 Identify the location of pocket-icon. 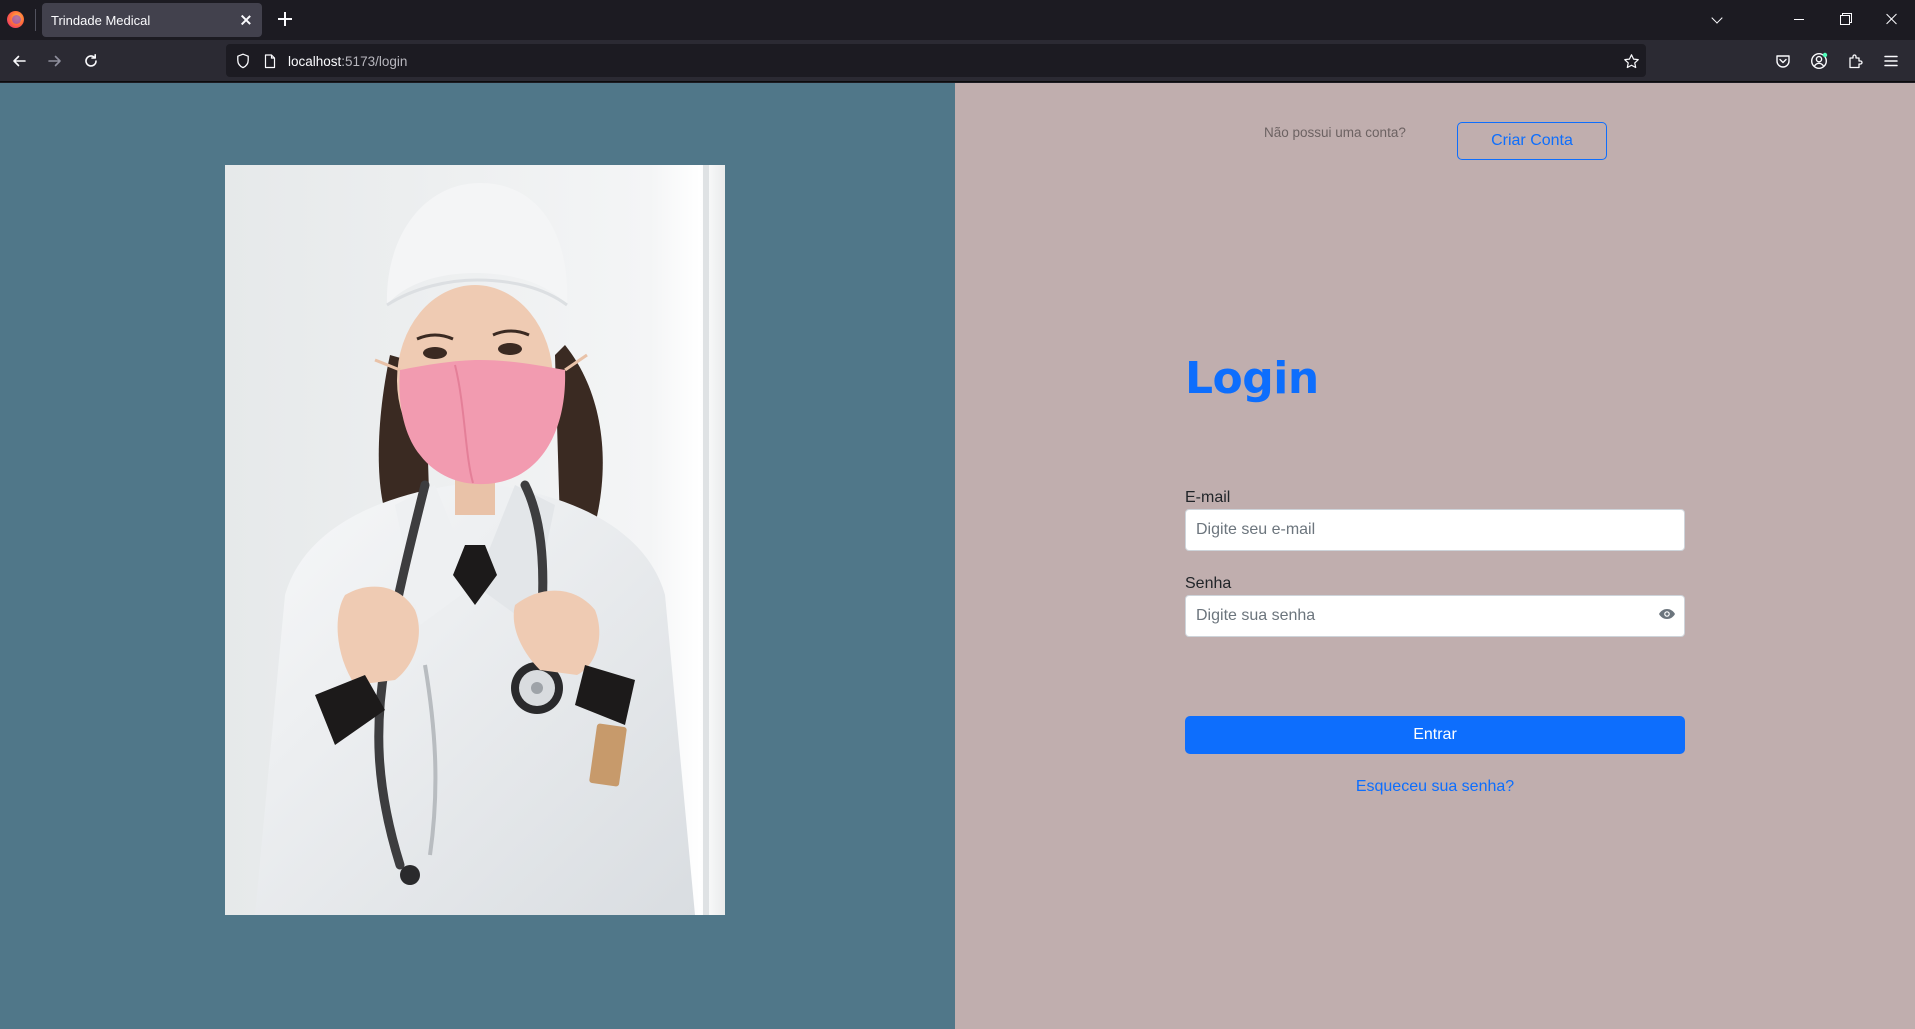
(1783, 61).